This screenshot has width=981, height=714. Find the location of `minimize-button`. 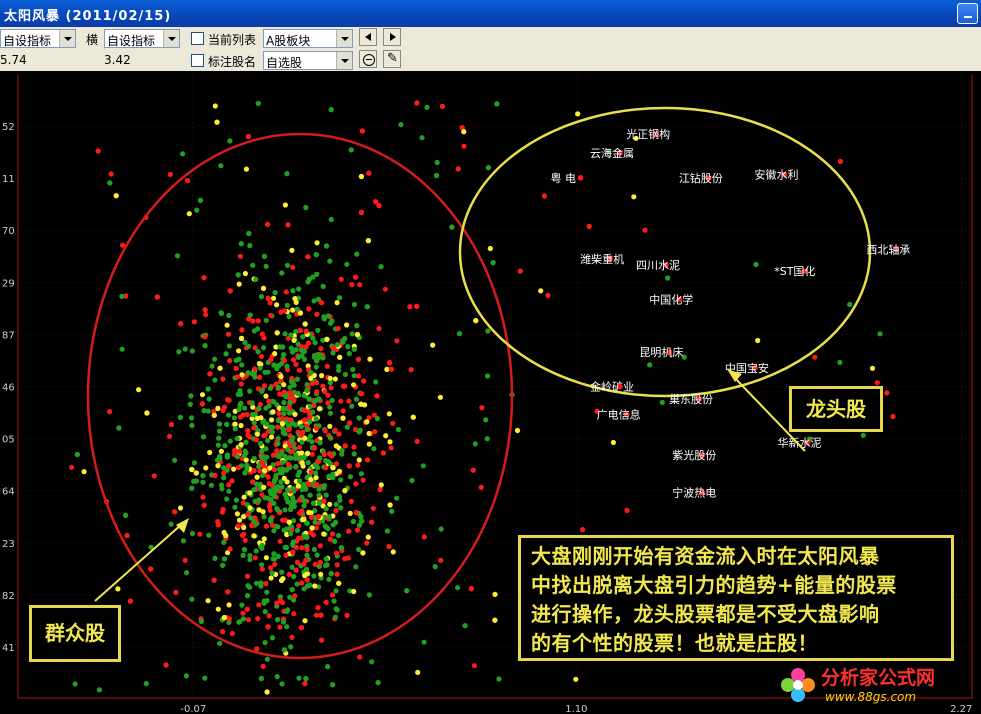

minimize-button is located at coordinates (967, 13).